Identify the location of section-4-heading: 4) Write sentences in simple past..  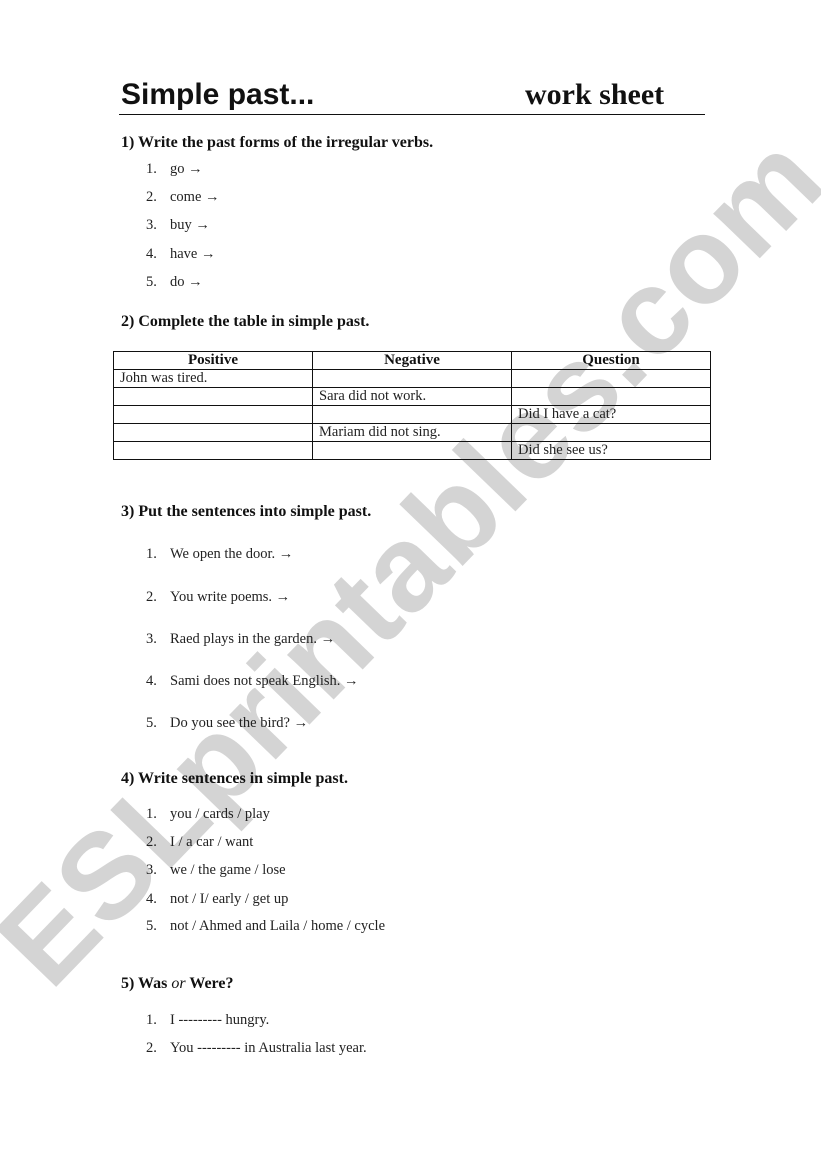
(234, 778).